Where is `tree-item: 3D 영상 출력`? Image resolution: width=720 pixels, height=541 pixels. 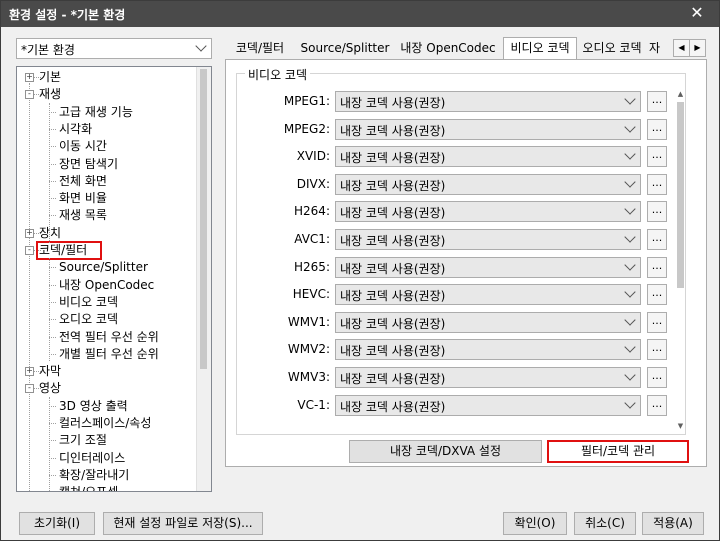 tree-item: 3D 영상 출력 is located at coordinates (93, 406).